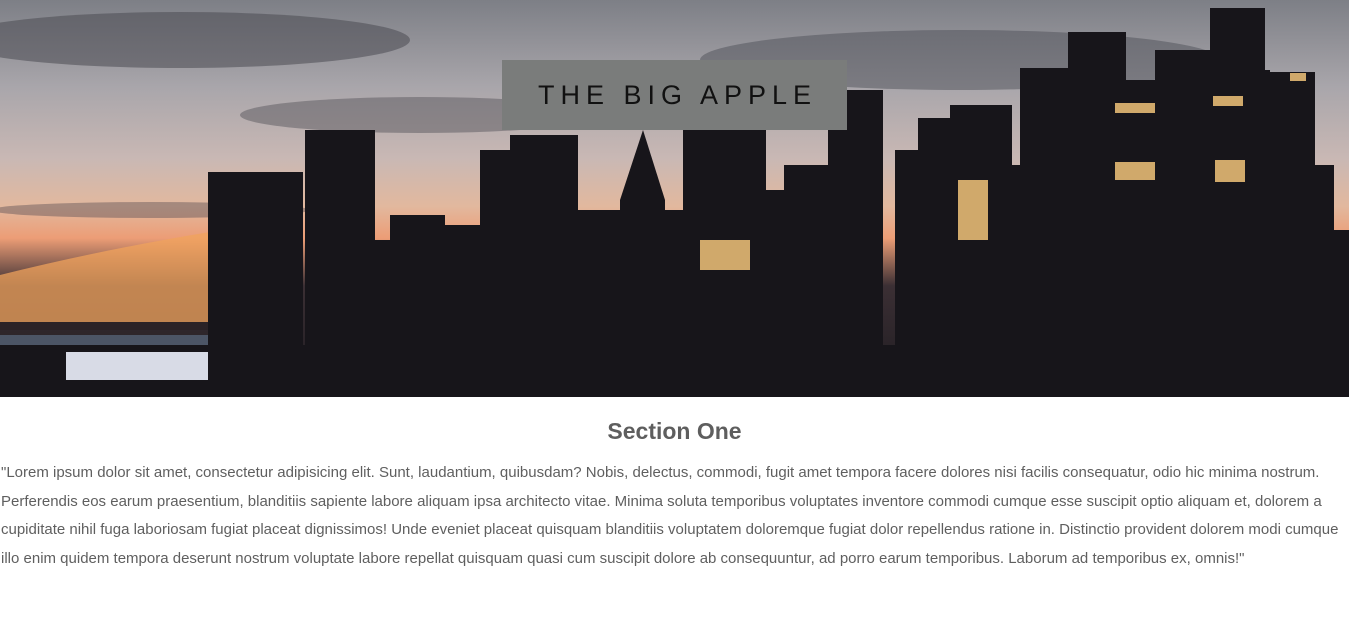 This screenshot has height=622, width=1349. I want to click on site-title: THE BIG APPLE, so click(677, 94).